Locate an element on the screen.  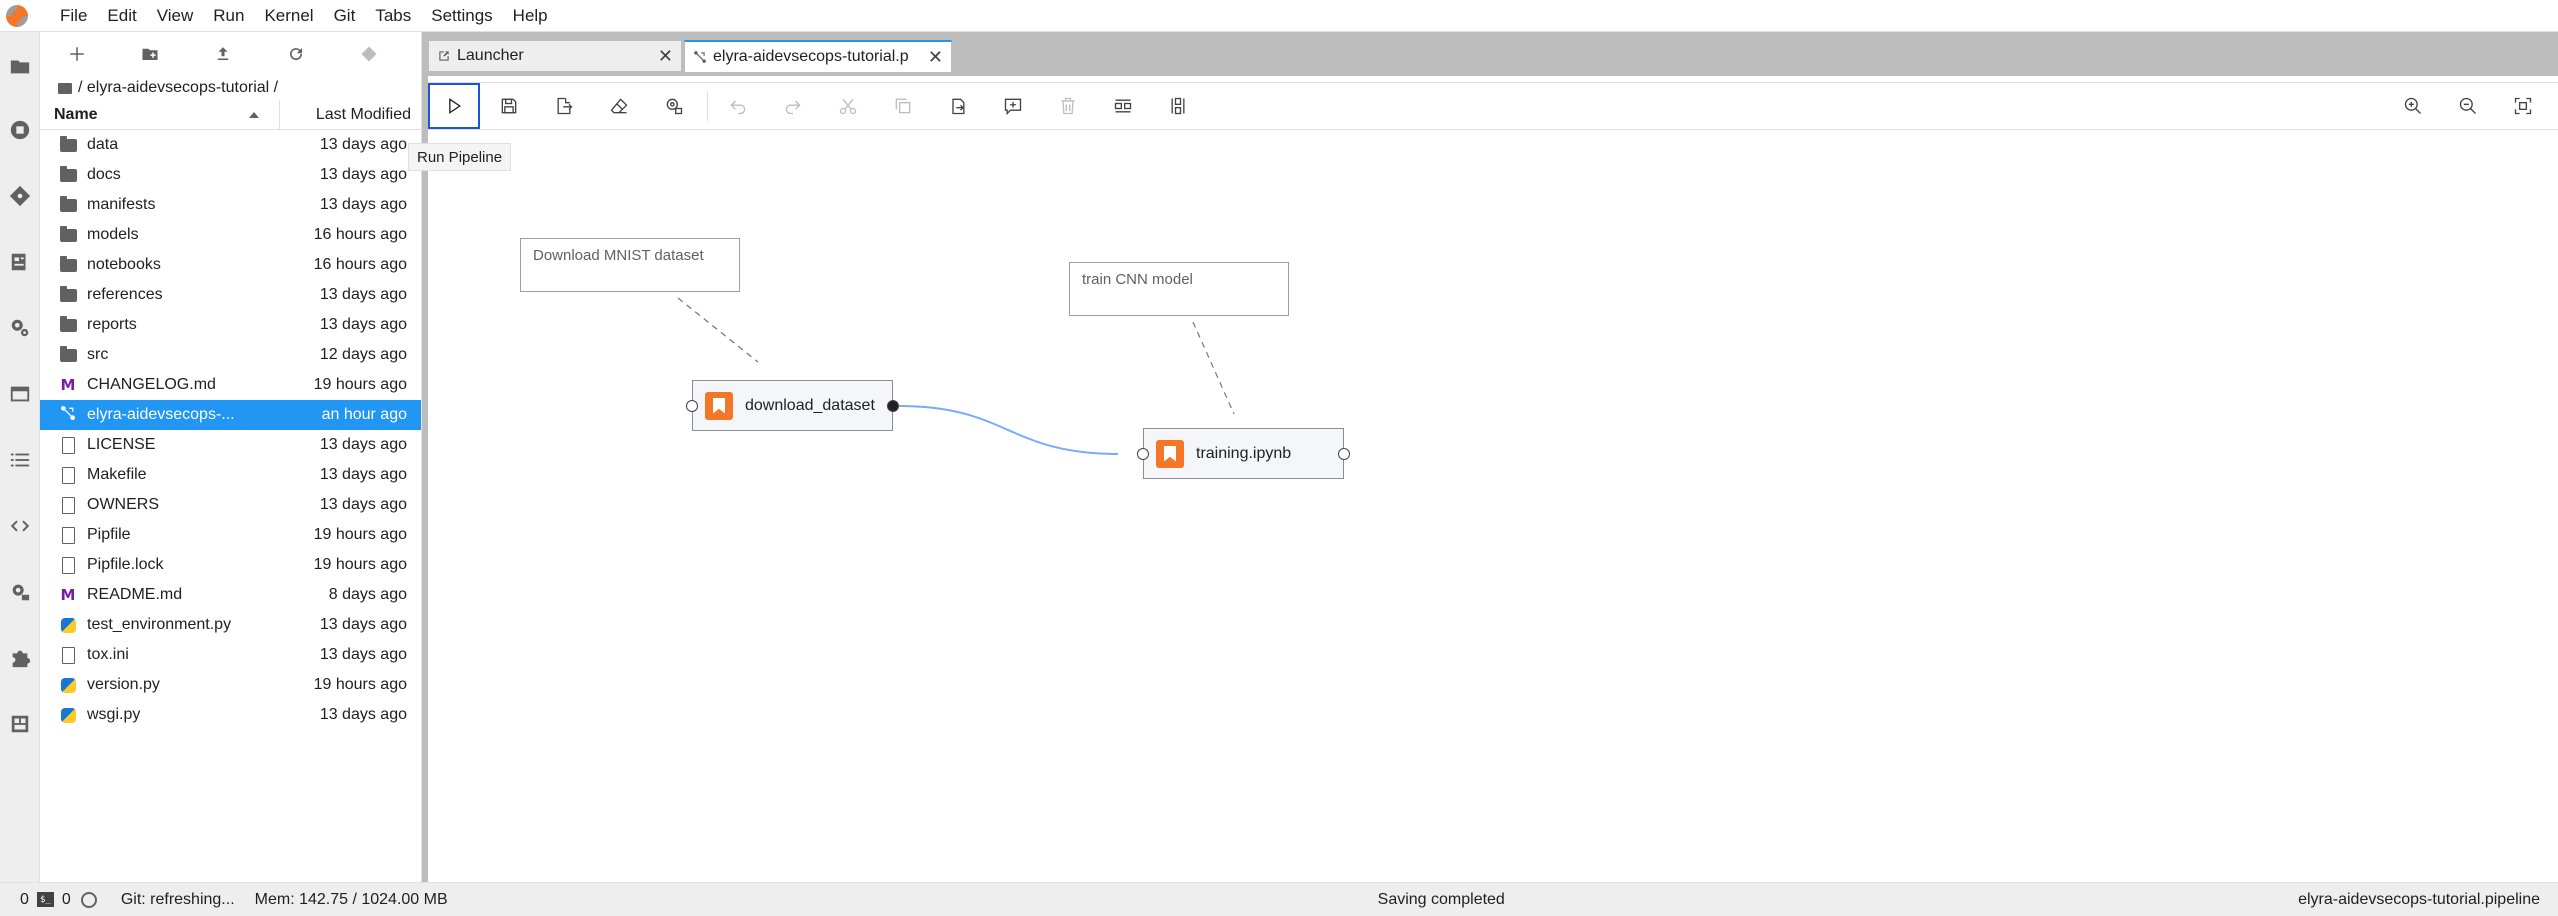
breadcrumb: / elyra-aidevsecops-tutorial / is located at coordinates (230, 88).